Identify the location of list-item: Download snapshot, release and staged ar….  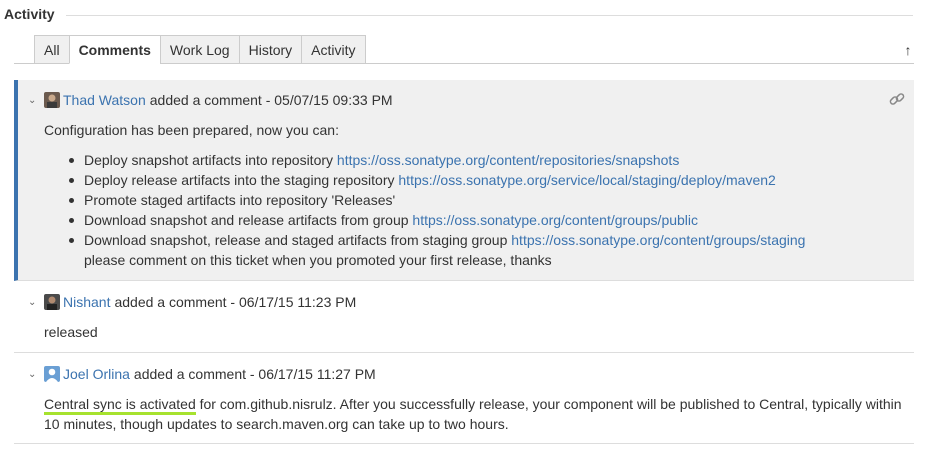
(475, 250).